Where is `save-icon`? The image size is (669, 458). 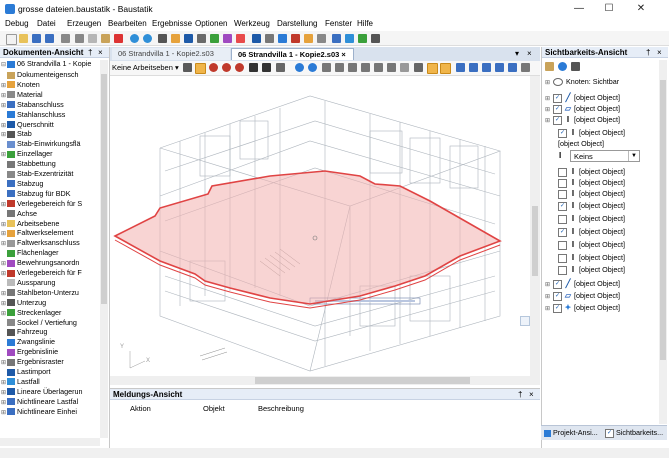
save-icon is located at coordinates (36, 38).